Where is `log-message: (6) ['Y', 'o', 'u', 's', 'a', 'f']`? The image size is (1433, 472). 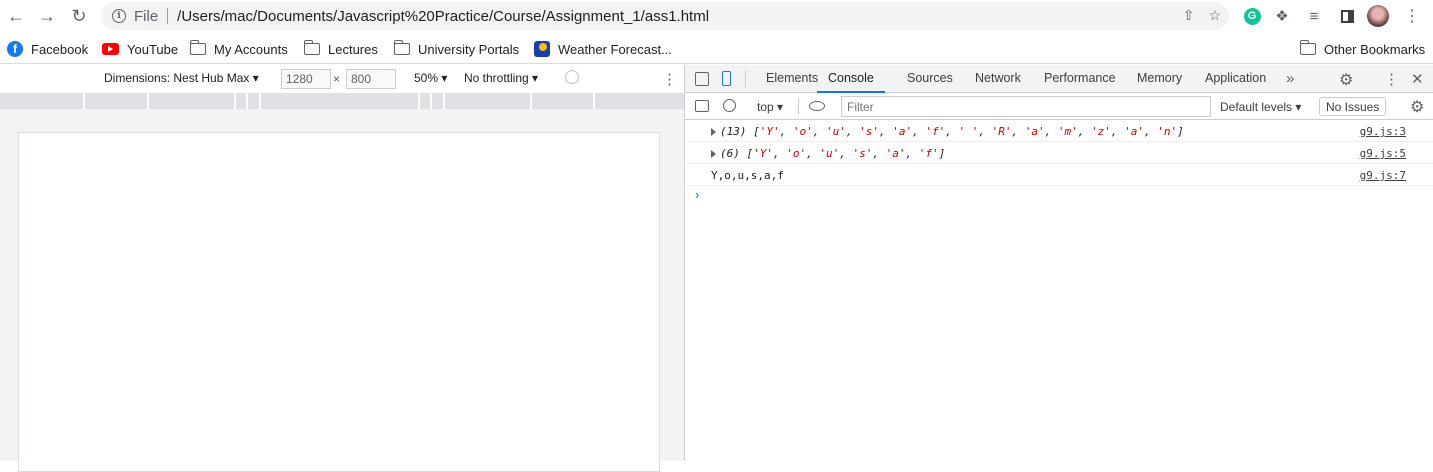
log-message: (6) ['Y', 'o', 'u', 's', 'a', 'f'] is located at coordinates (833, 153).